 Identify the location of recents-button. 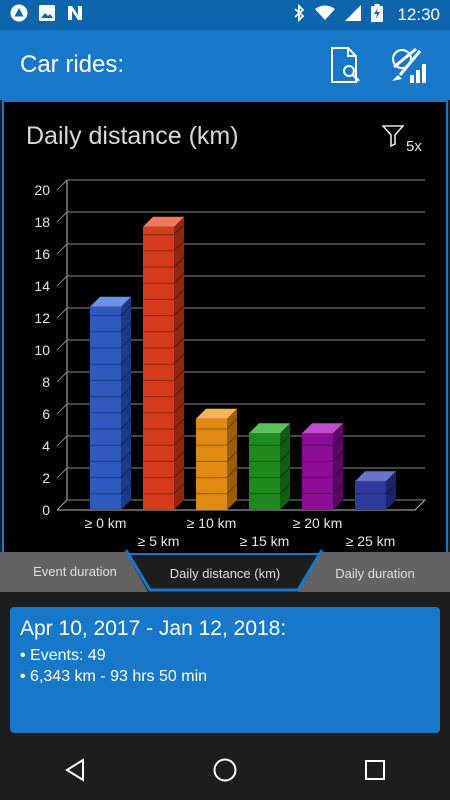
(375, 770).